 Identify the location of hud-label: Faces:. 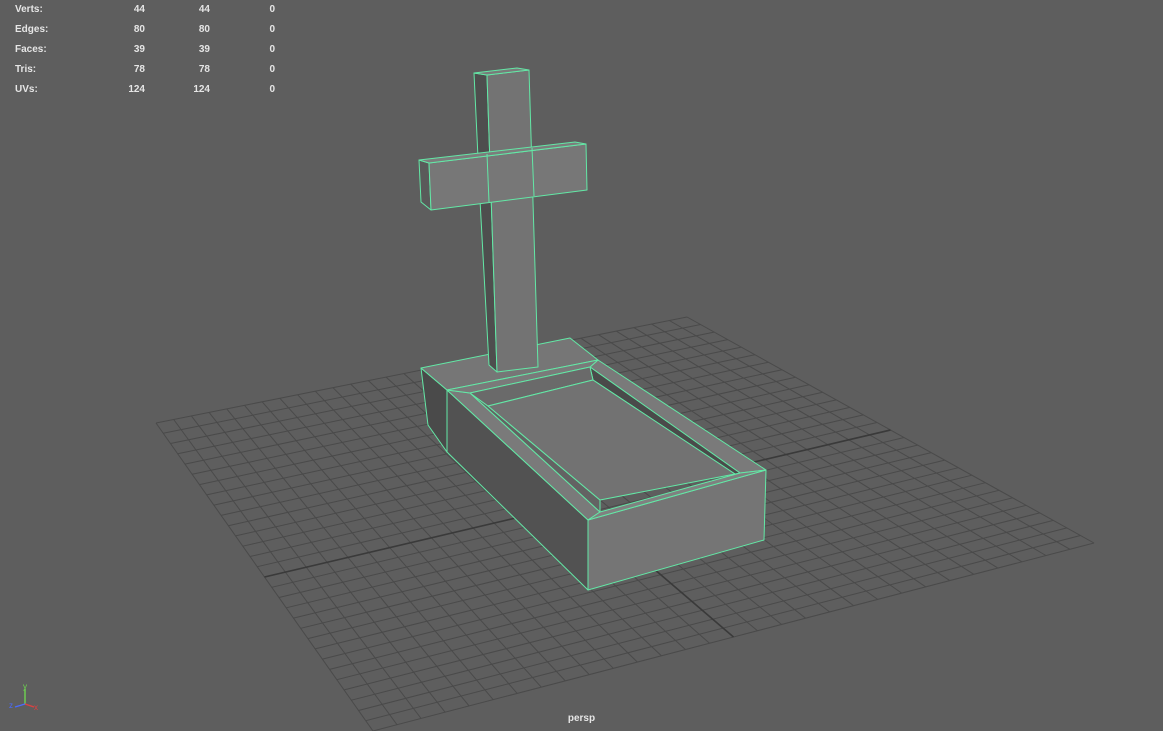
(31, 49).